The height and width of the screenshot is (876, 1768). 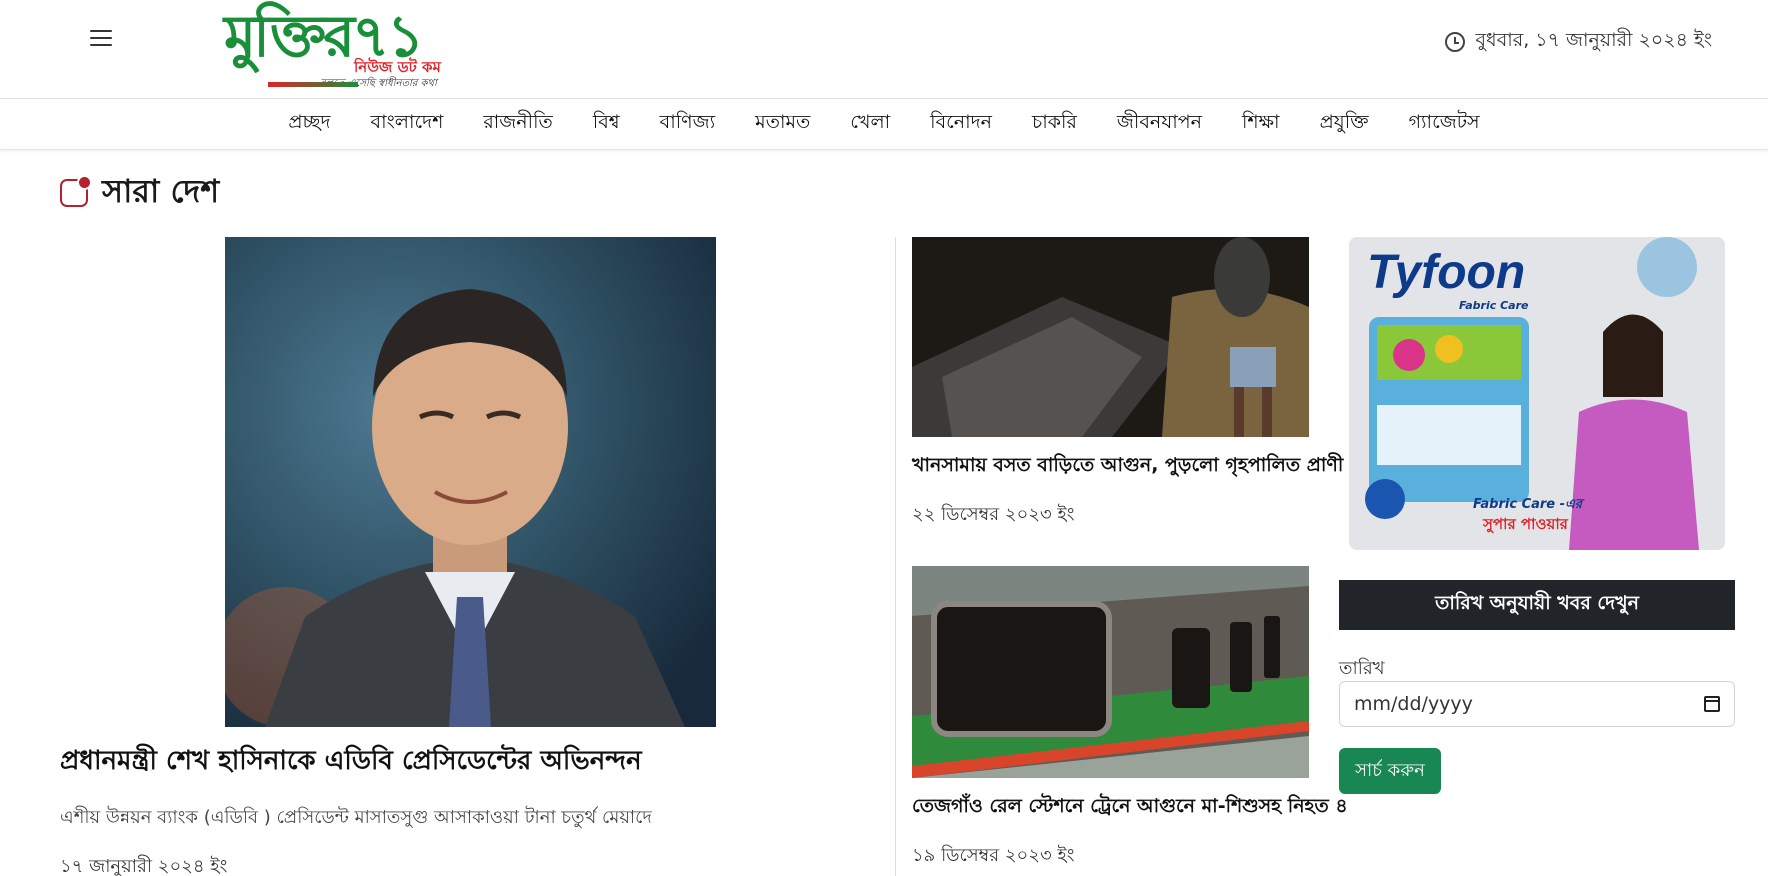 I want to click on calendar-icon, so click(x=1712, y=704).